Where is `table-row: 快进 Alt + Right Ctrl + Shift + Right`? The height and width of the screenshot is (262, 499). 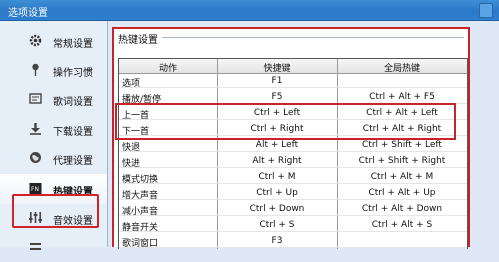 table-row: 快进 Alt + Right Ctrl + Shift + Right is located at coordinates (293, 161).